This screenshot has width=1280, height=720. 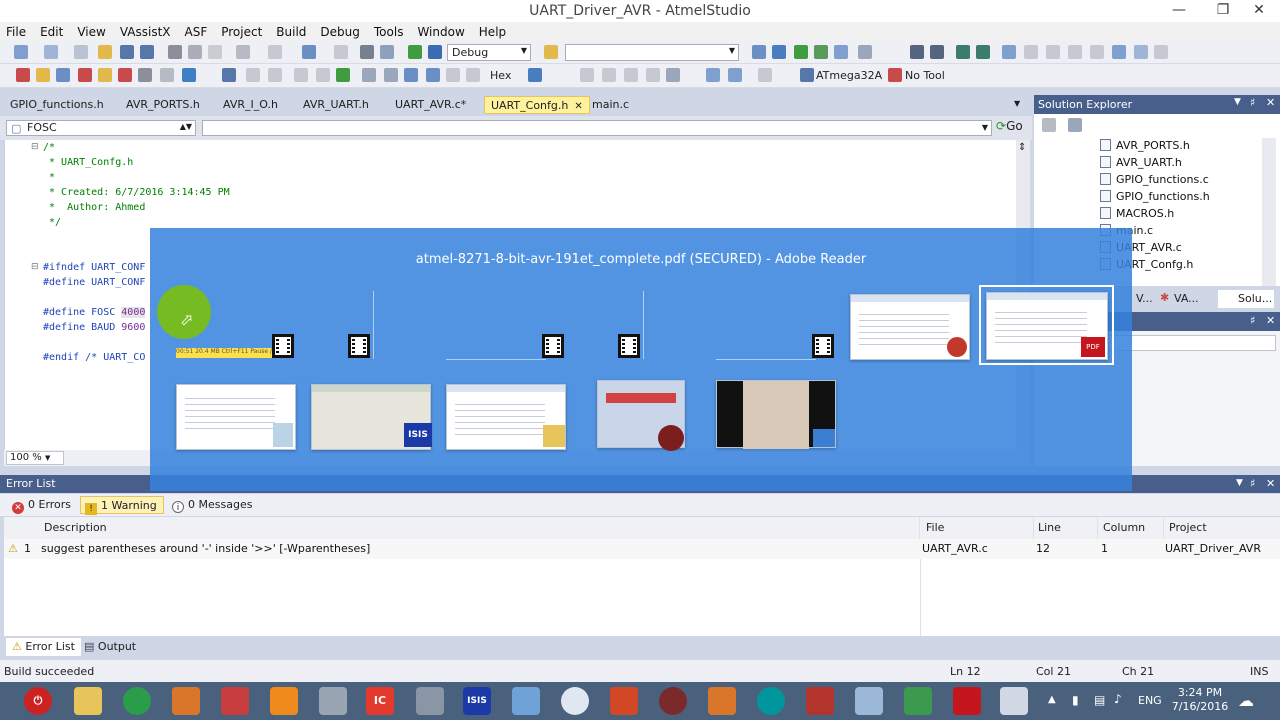 I want to click on compile-icon, so click(x=145, y=75).